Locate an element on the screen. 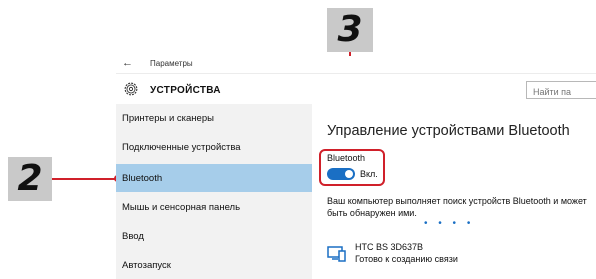  gear-icon is located at coordinates (131, 89).